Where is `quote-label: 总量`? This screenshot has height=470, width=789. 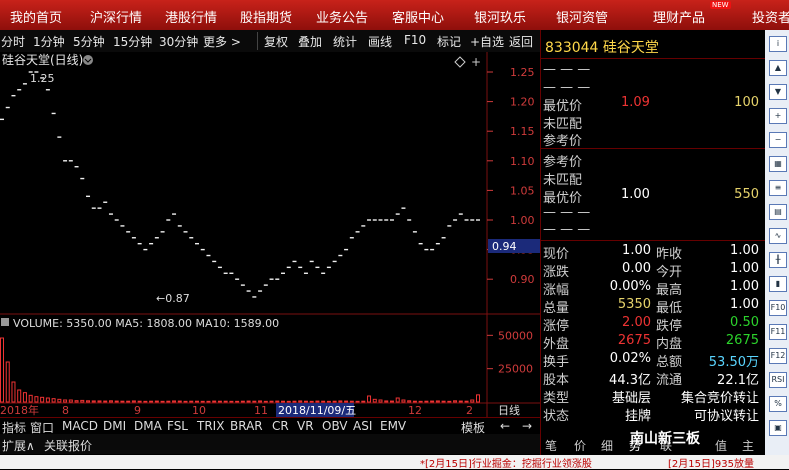
quote-label: 总量 is located at coordinates (556, 308).